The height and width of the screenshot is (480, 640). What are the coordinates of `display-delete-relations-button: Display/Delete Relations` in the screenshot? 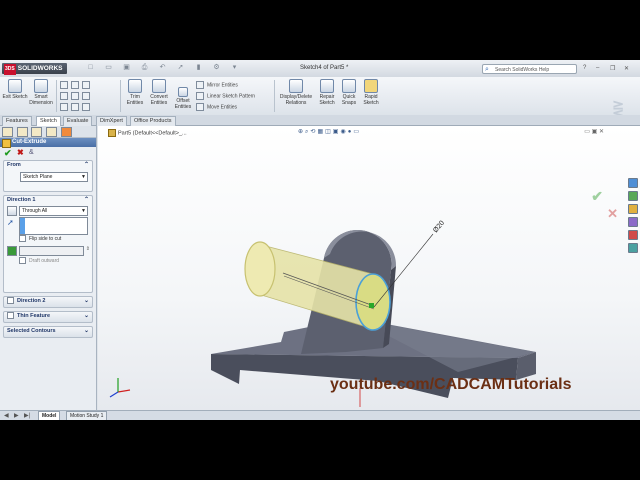 It's located at (296, 92).